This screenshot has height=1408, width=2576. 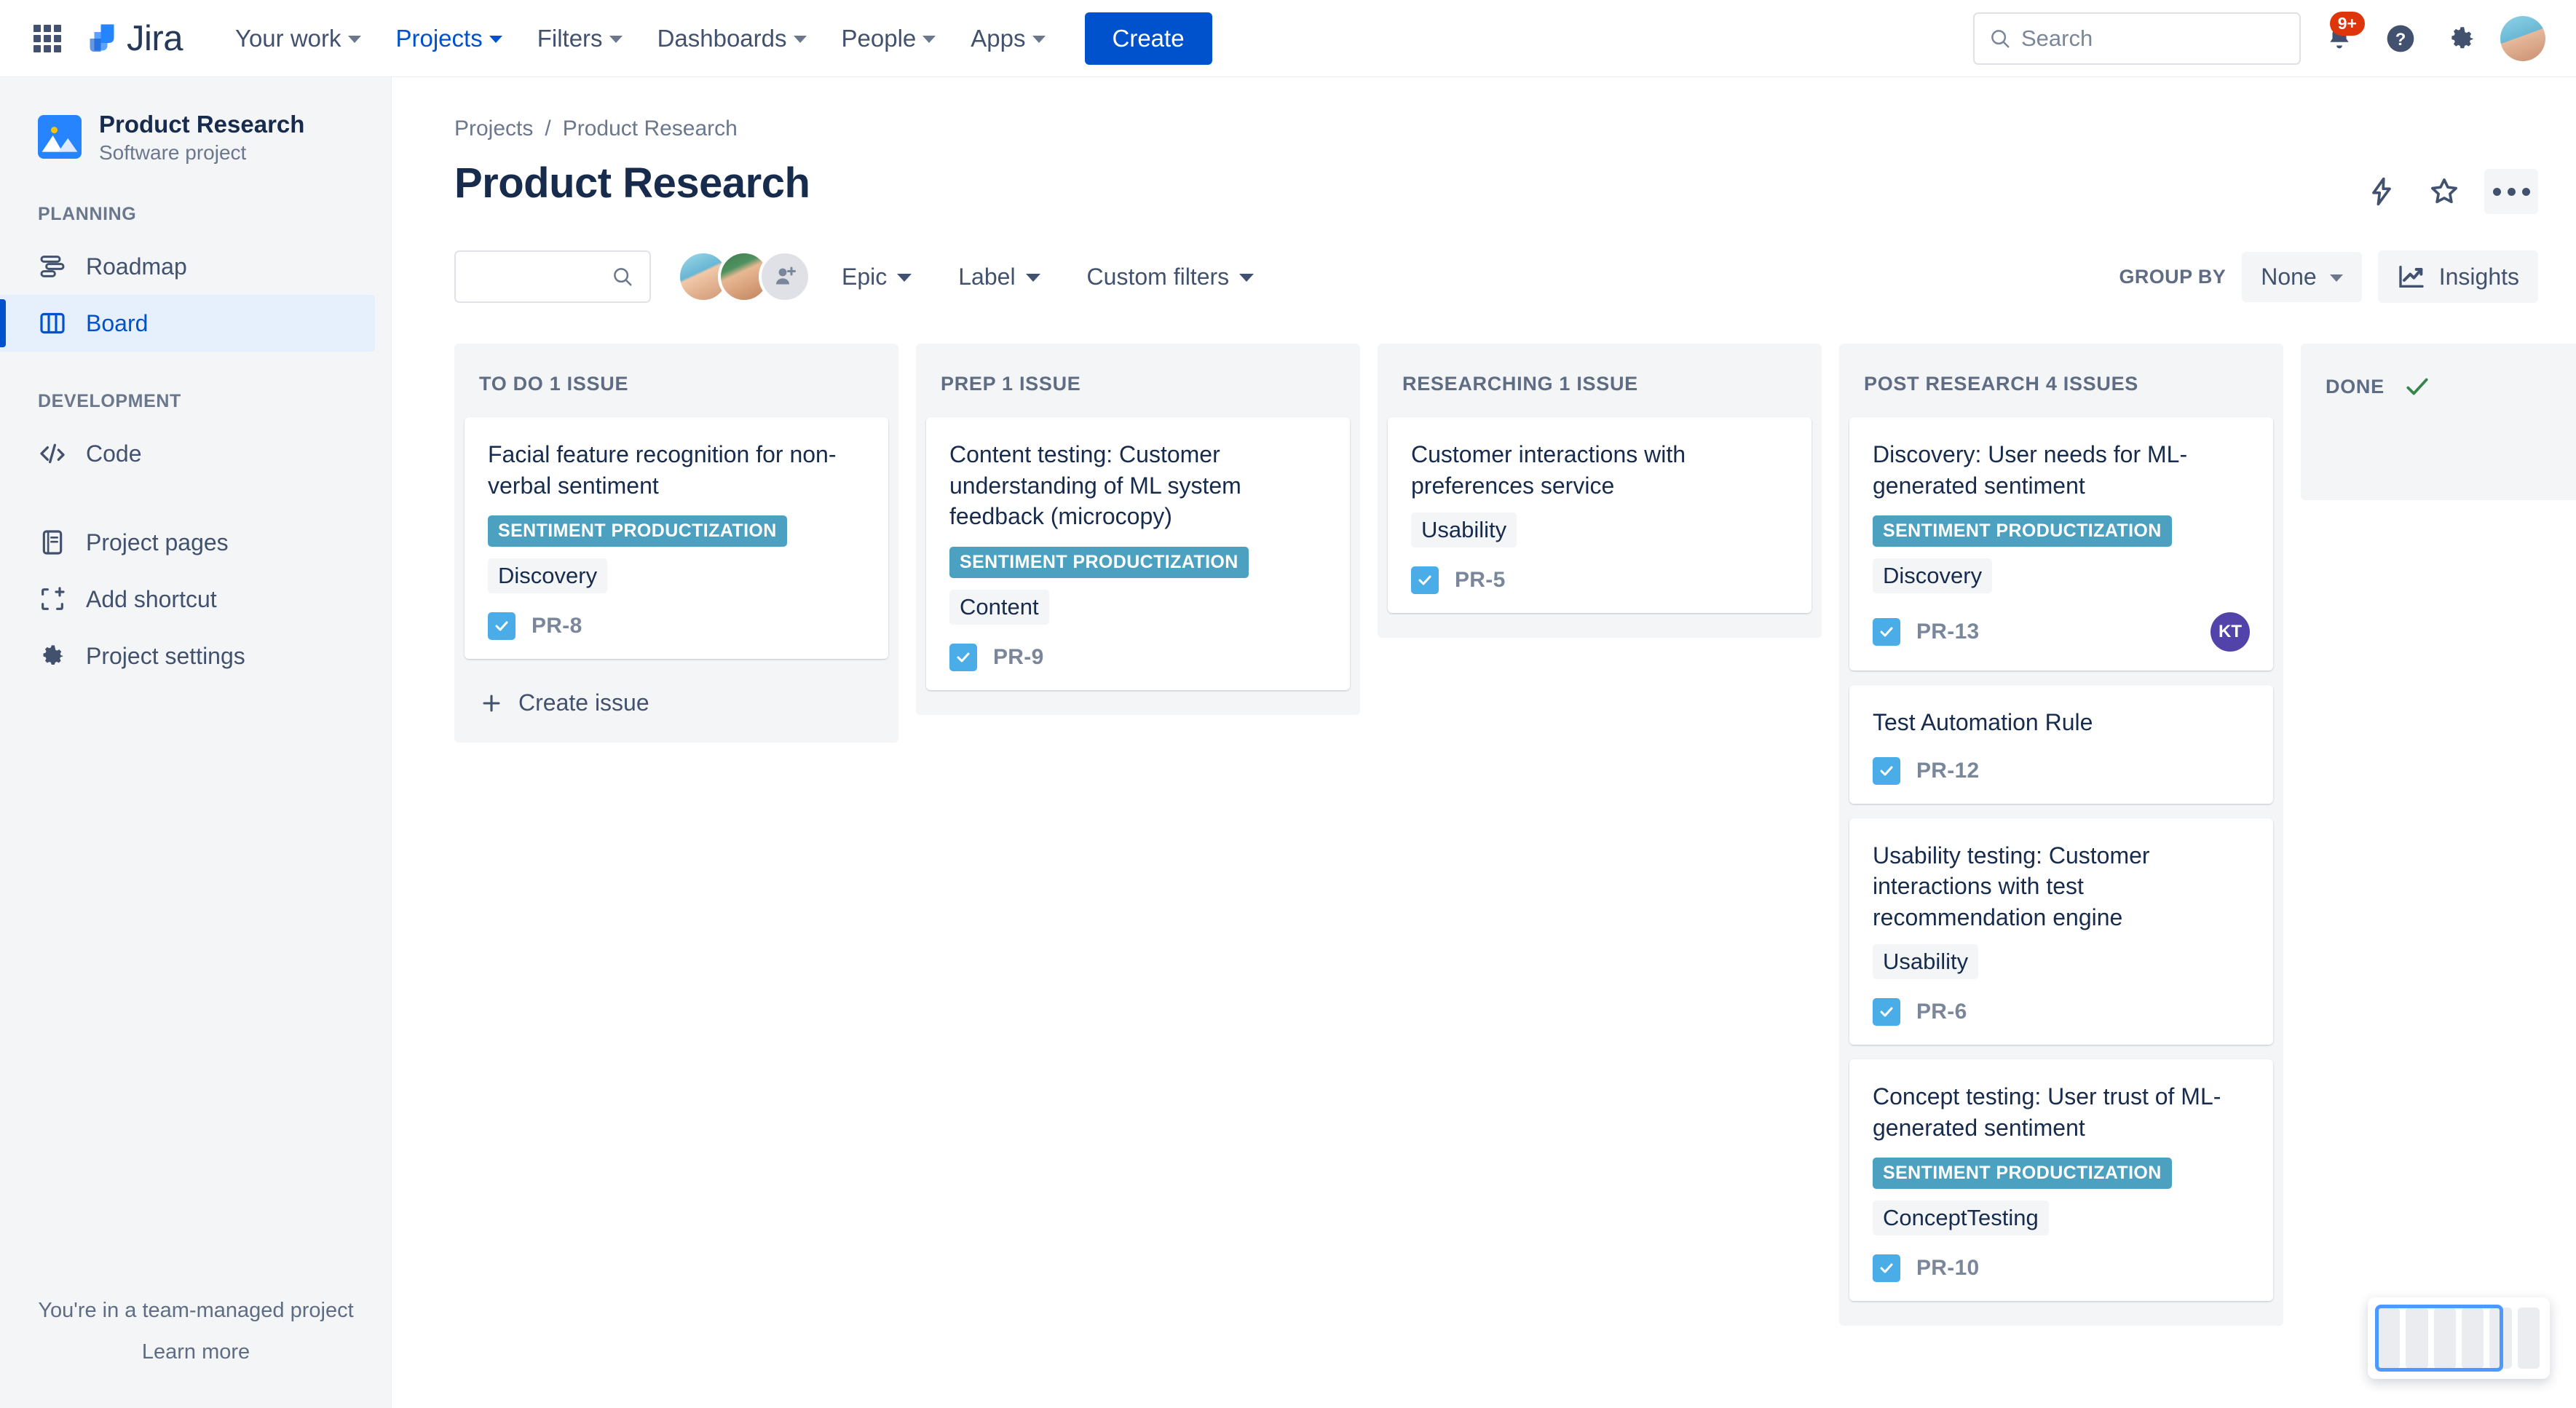 I want to click on nav-label: Apps, so click(x=998, y=38).